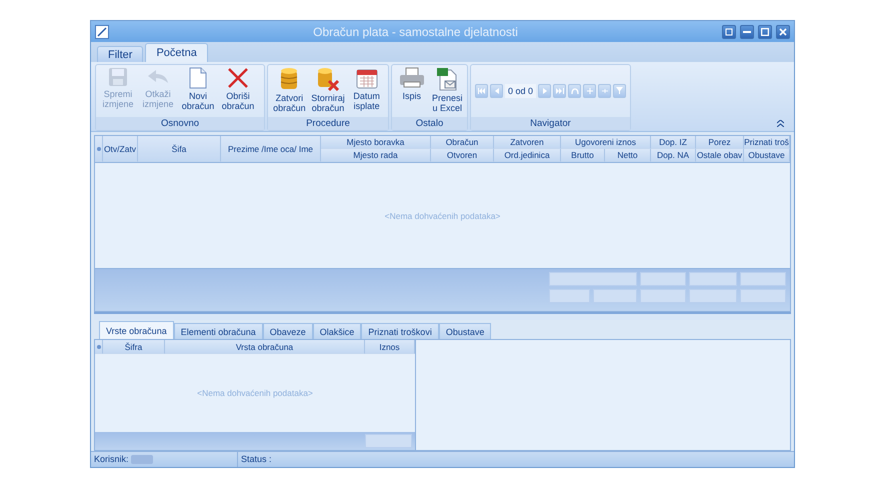 This screenshot has height=500, width=870. What do you see at coordinates (265, 347) in the screenshot?
I see `column-header: Vrsta obračuna` at bounding box center [265, 347].